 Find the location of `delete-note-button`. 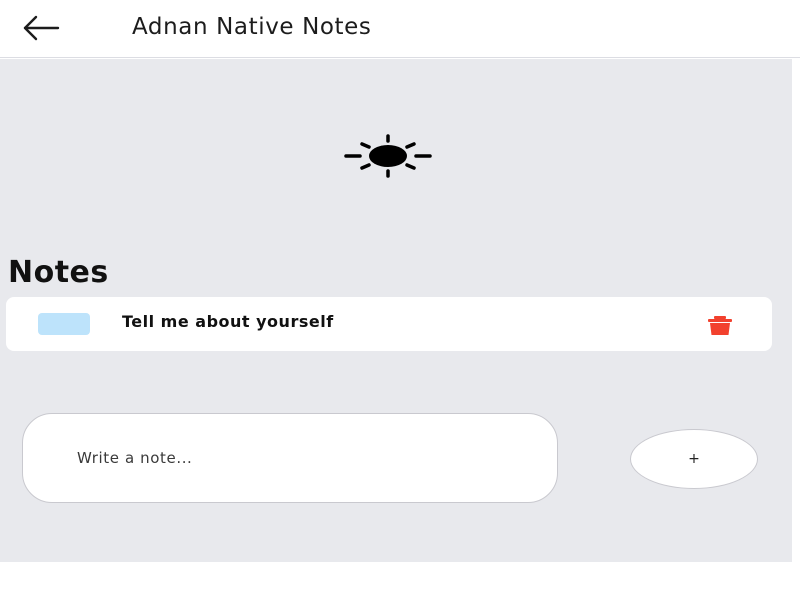

delete-note-button is located at coordinates (720, 325).